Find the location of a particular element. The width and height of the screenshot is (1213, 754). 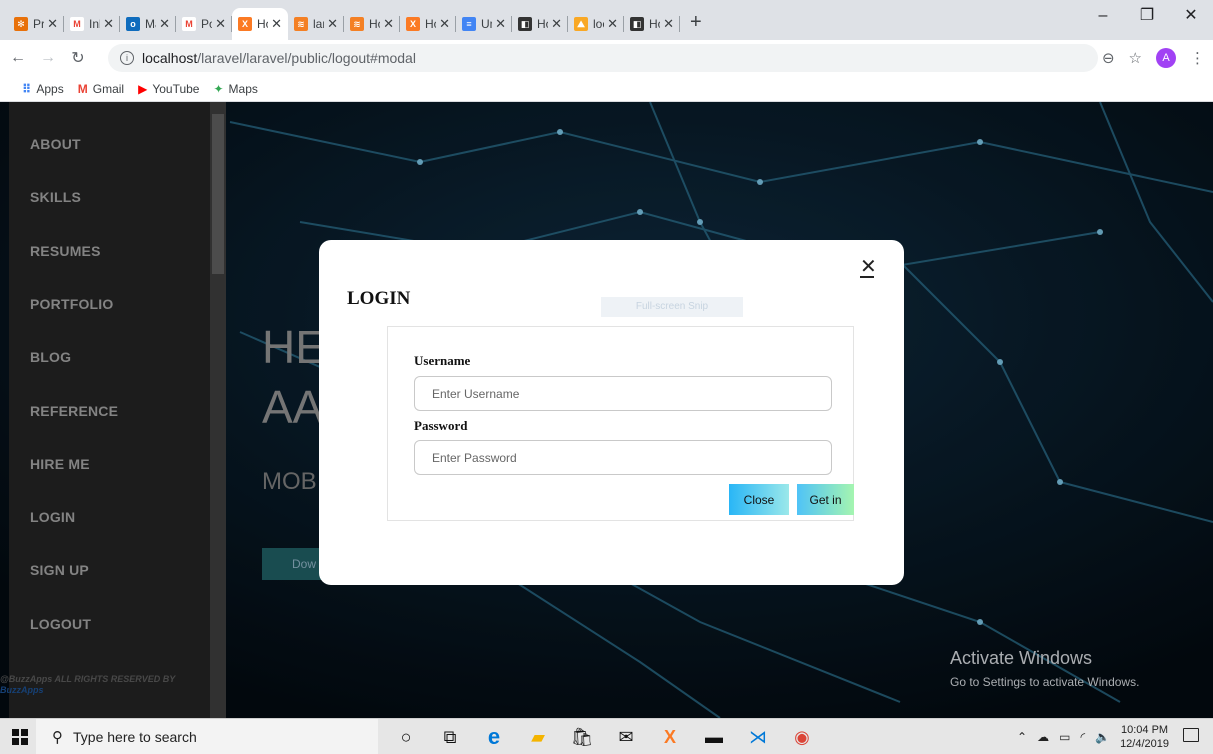

zoom-icon: ⊖ is located at coordinates (1108, 58).